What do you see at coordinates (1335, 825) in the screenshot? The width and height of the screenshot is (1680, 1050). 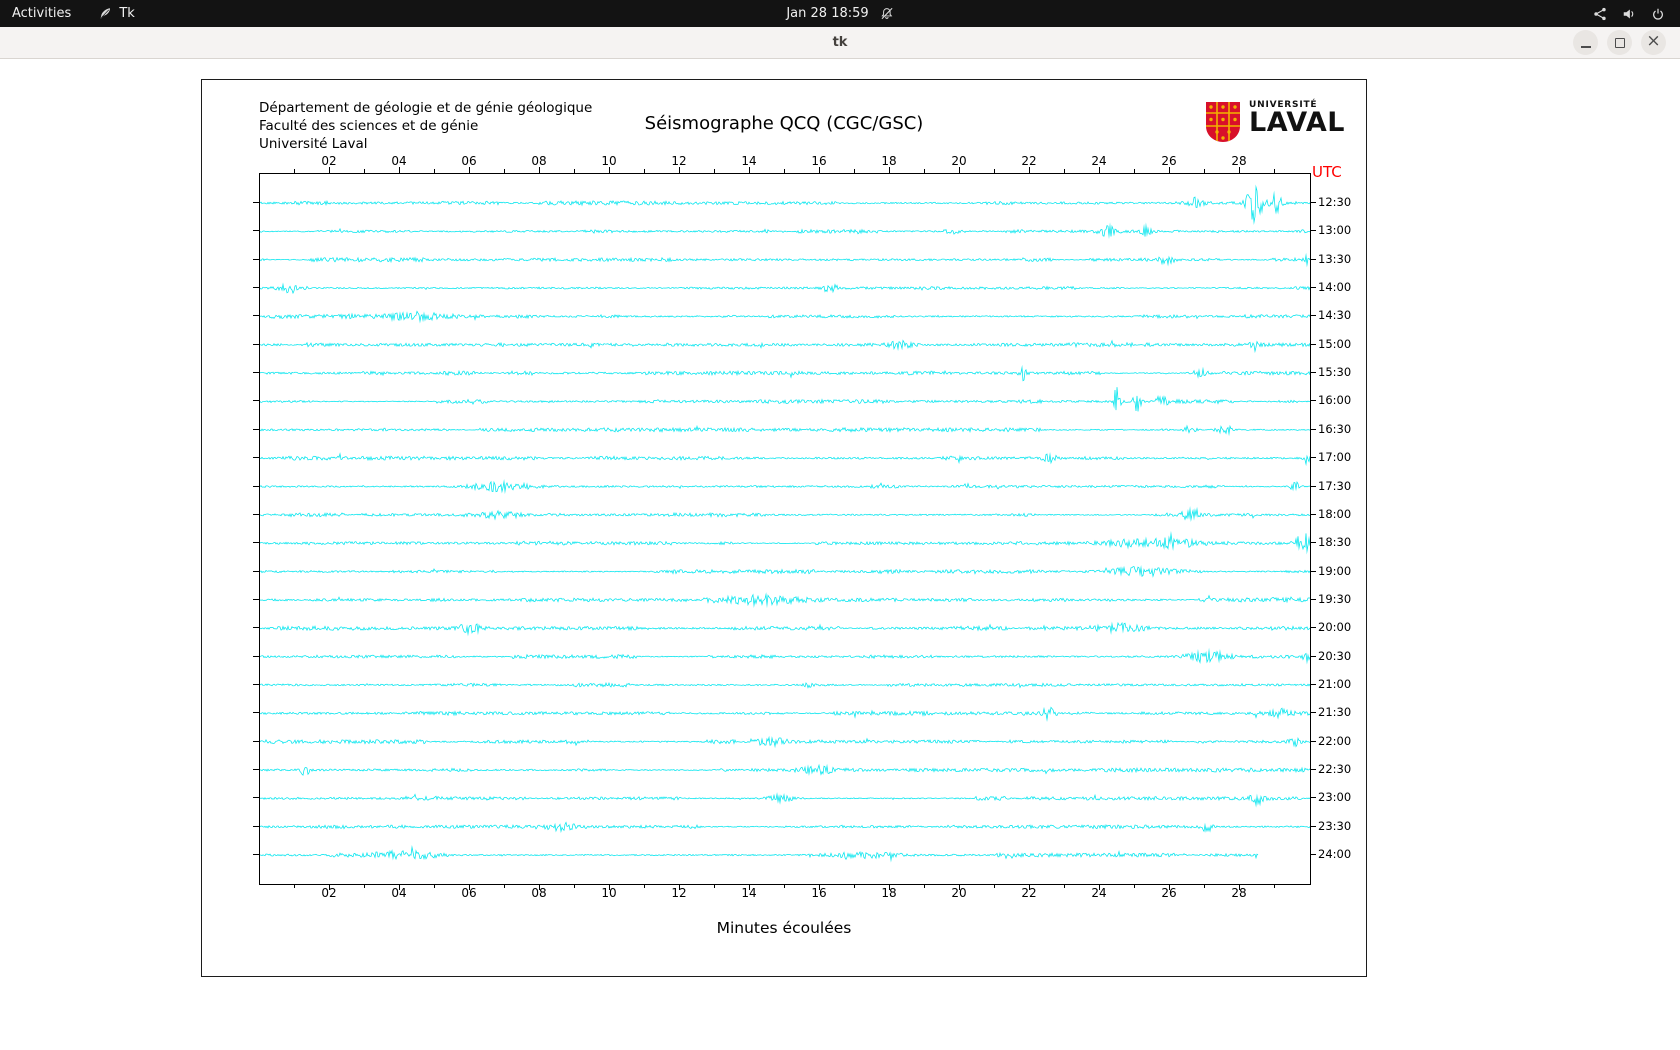 I see `utc-row-label: 23:30` at bounding box center [1335, 825].